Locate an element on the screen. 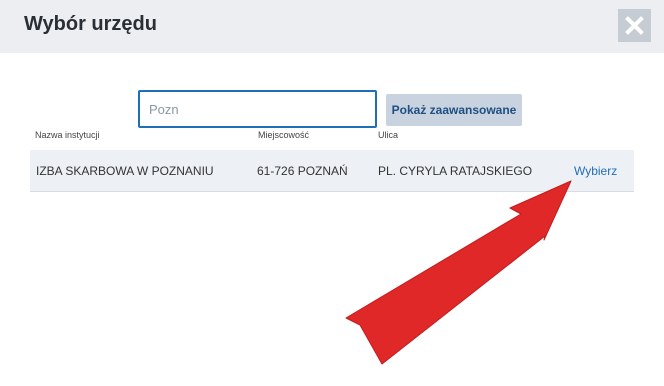 This screenshot has width=664, height=386. column-header-institution: Nazwa instytucji is located at coordinates (67, 135).